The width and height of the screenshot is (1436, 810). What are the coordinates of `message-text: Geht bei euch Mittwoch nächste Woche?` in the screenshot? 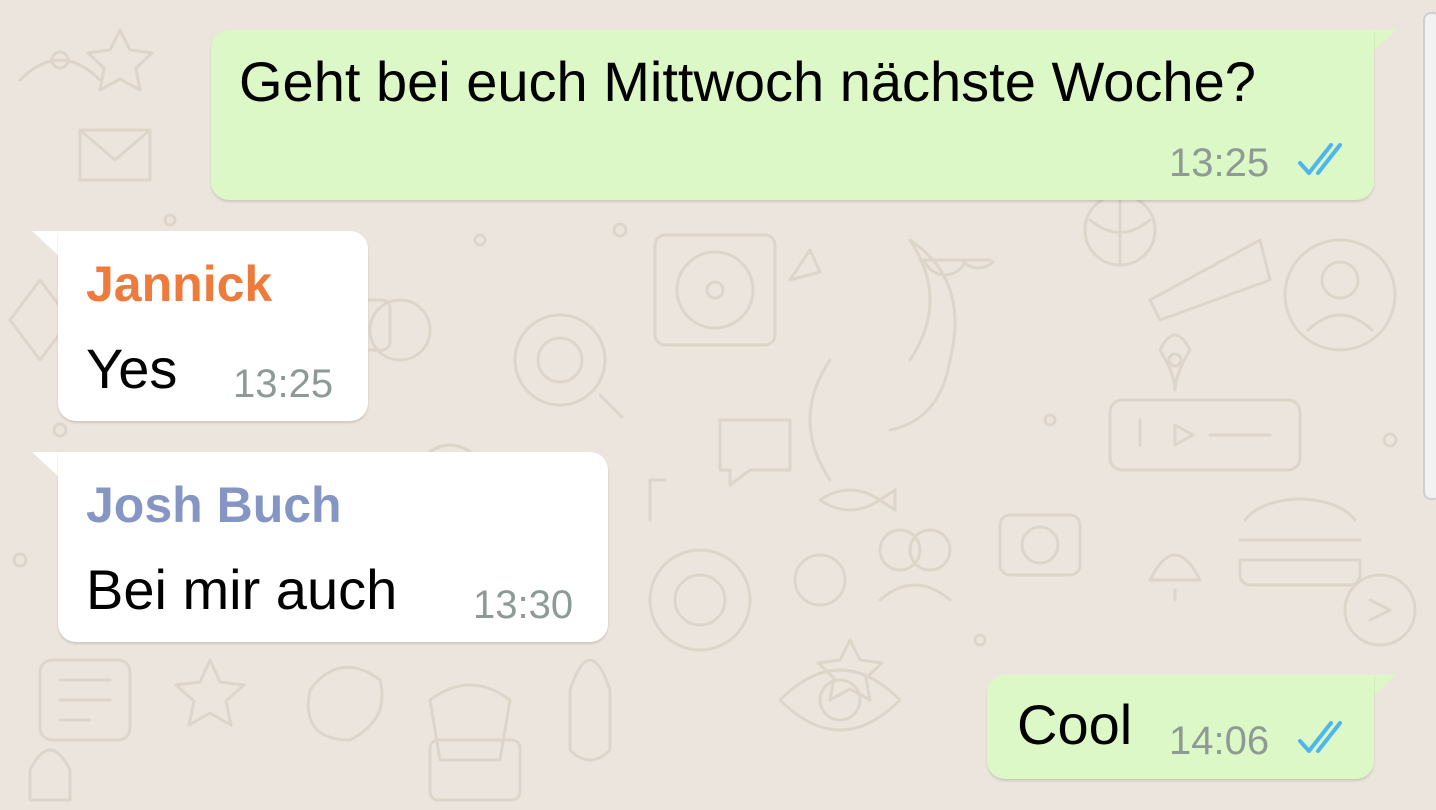 It's located at (747, 81).